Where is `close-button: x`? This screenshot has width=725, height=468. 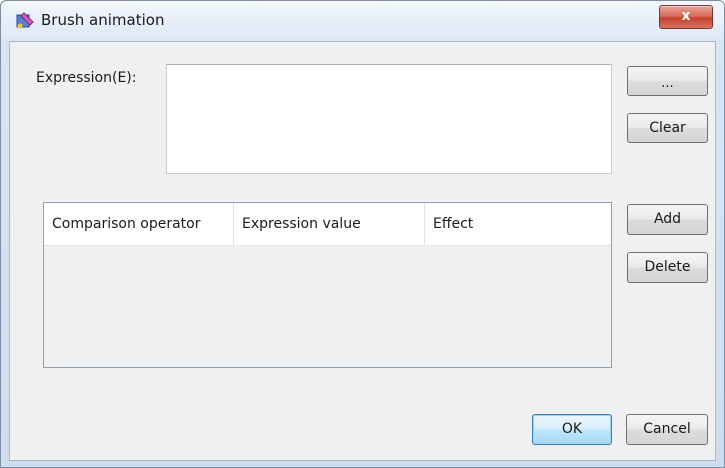
close-button: x is located at coordinates (686, 17).